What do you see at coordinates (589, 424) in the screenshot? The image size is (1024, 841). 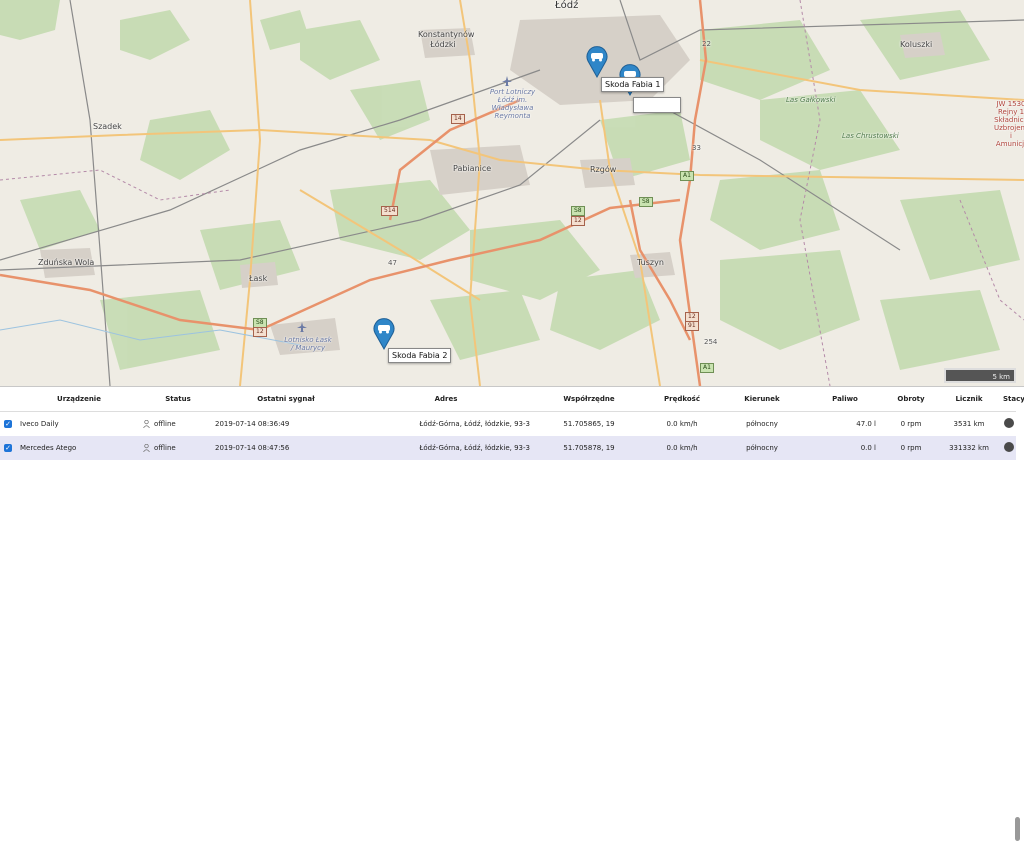 I see `coordinates: 51.705865, 19` at bounding box center [589, 424].